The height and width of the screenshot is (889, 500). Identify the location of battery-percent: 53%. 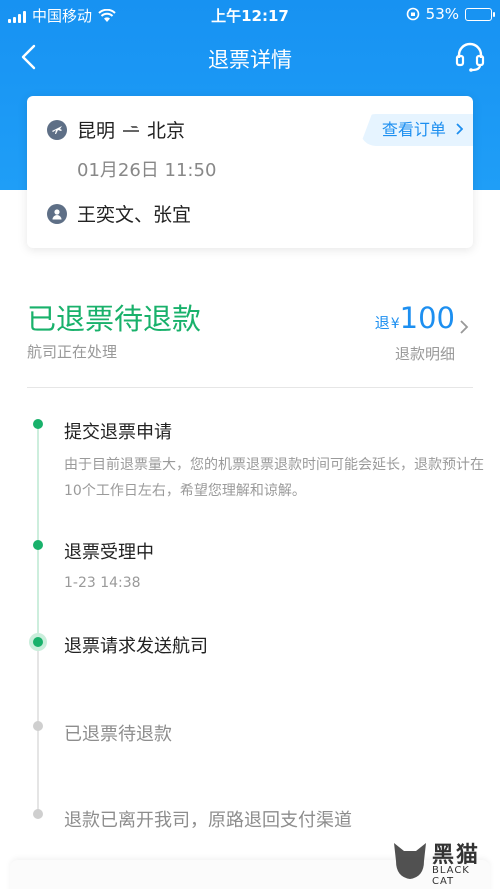
(442, 14).